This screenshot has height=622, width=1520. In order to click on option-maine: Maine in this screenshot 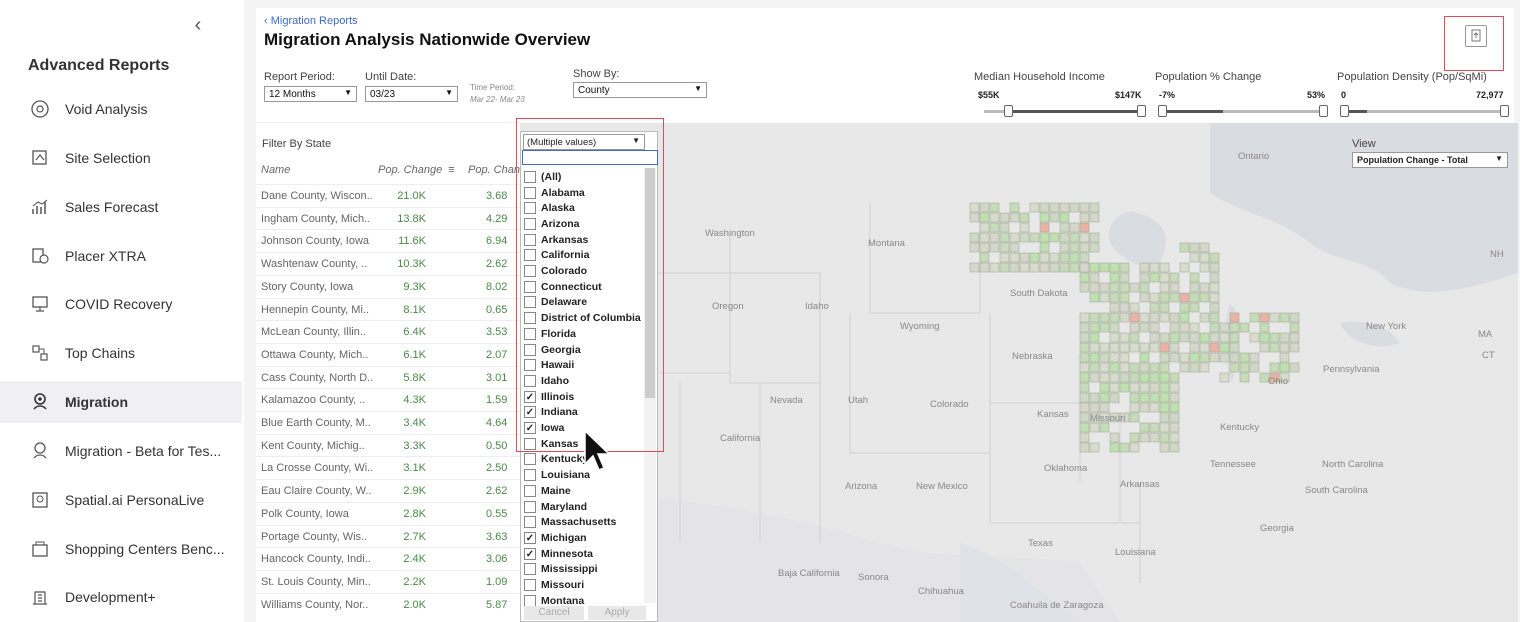, I will do `click(547, 491)`.